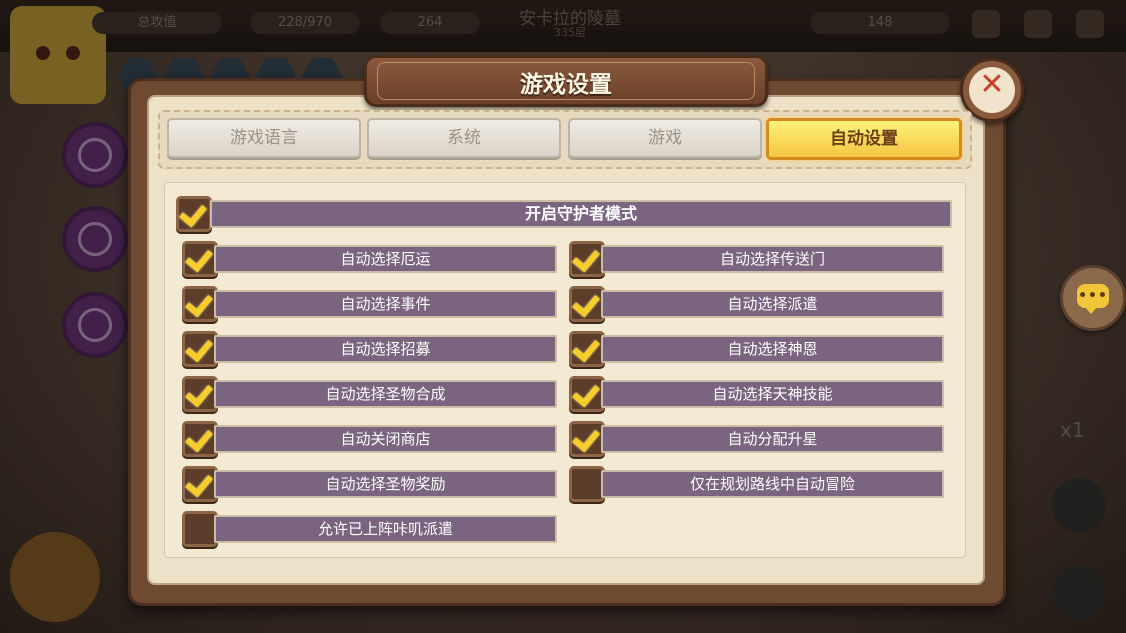 This screenshot has height=633, width=1126. Describe the element at coordinates (587, 349) in the screenshot. I see `checkbox-auto-blessing` at that location.